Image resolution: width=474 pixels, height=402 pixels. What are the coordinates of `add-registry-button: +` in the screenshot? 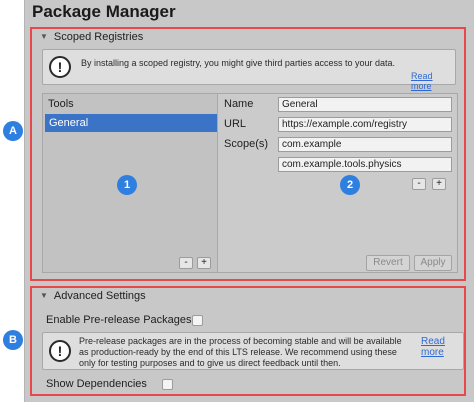 It's located at (204, 263).